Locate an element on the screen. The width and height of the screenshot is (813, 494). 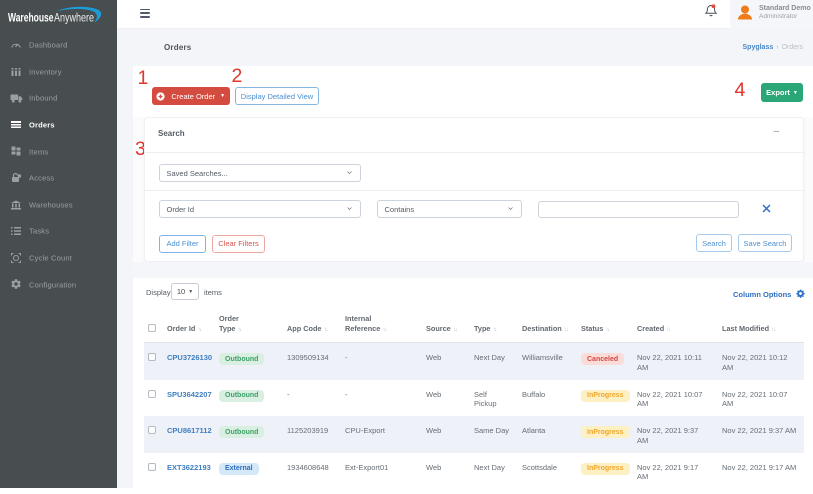
svg-text: Anywhere is located at coordinates (74, 19).